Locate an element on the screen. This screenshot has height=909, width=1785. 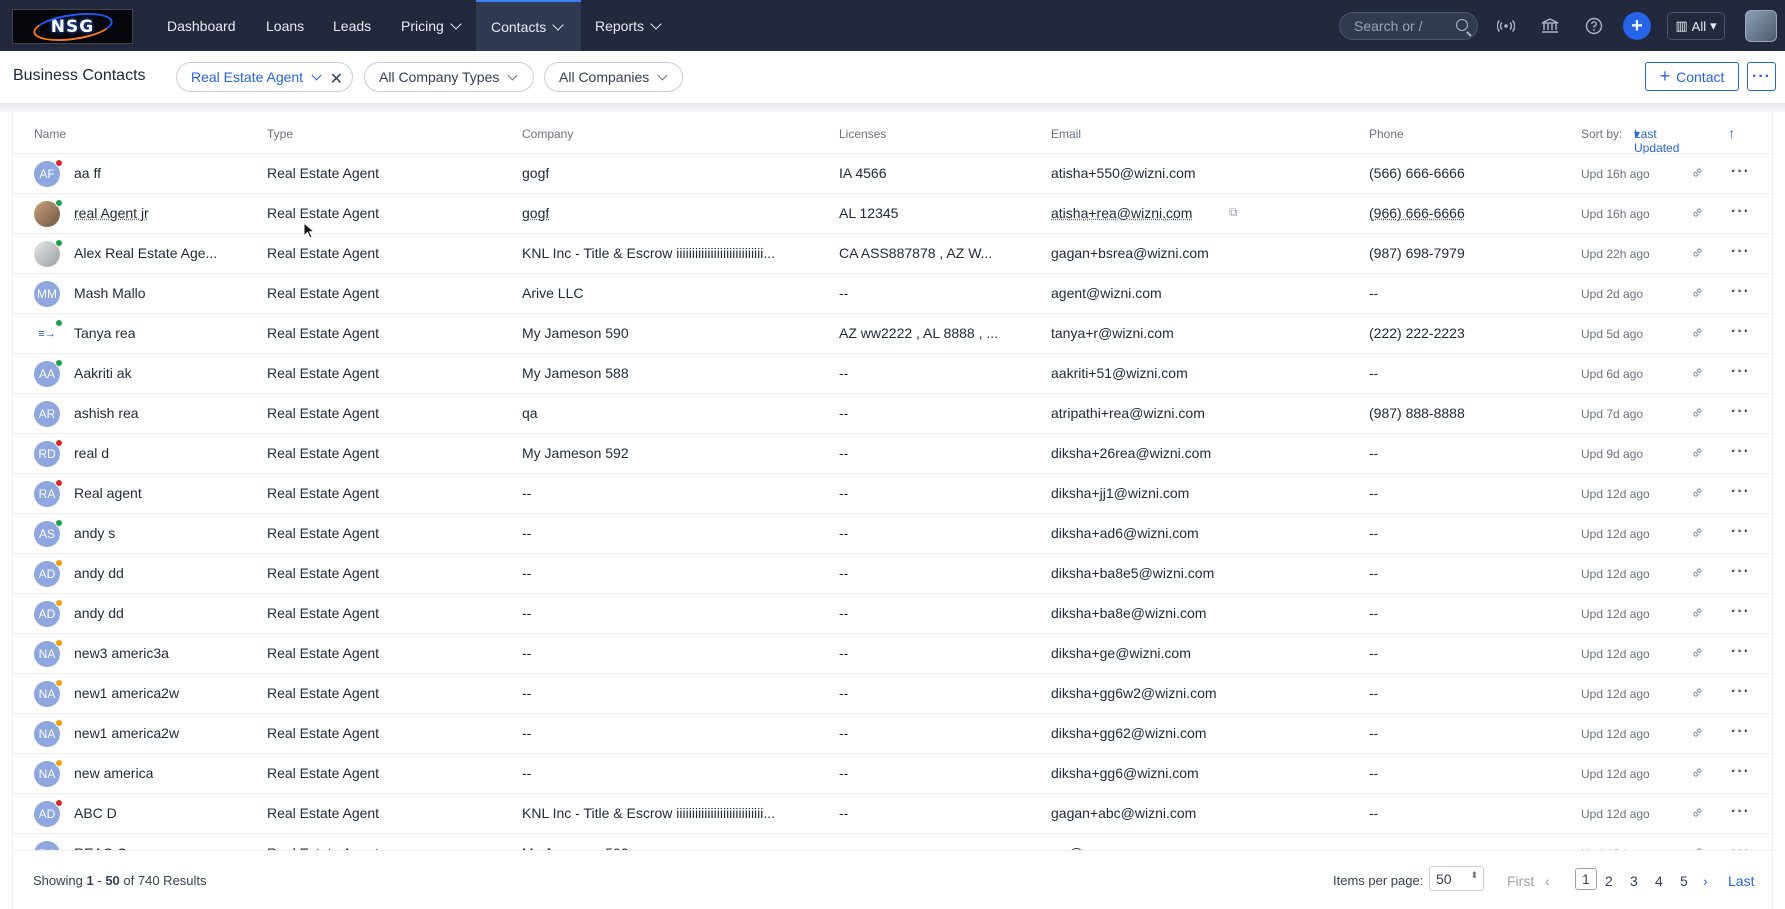
pagination-page-2: 2 is located at coordinates (1609, 881).